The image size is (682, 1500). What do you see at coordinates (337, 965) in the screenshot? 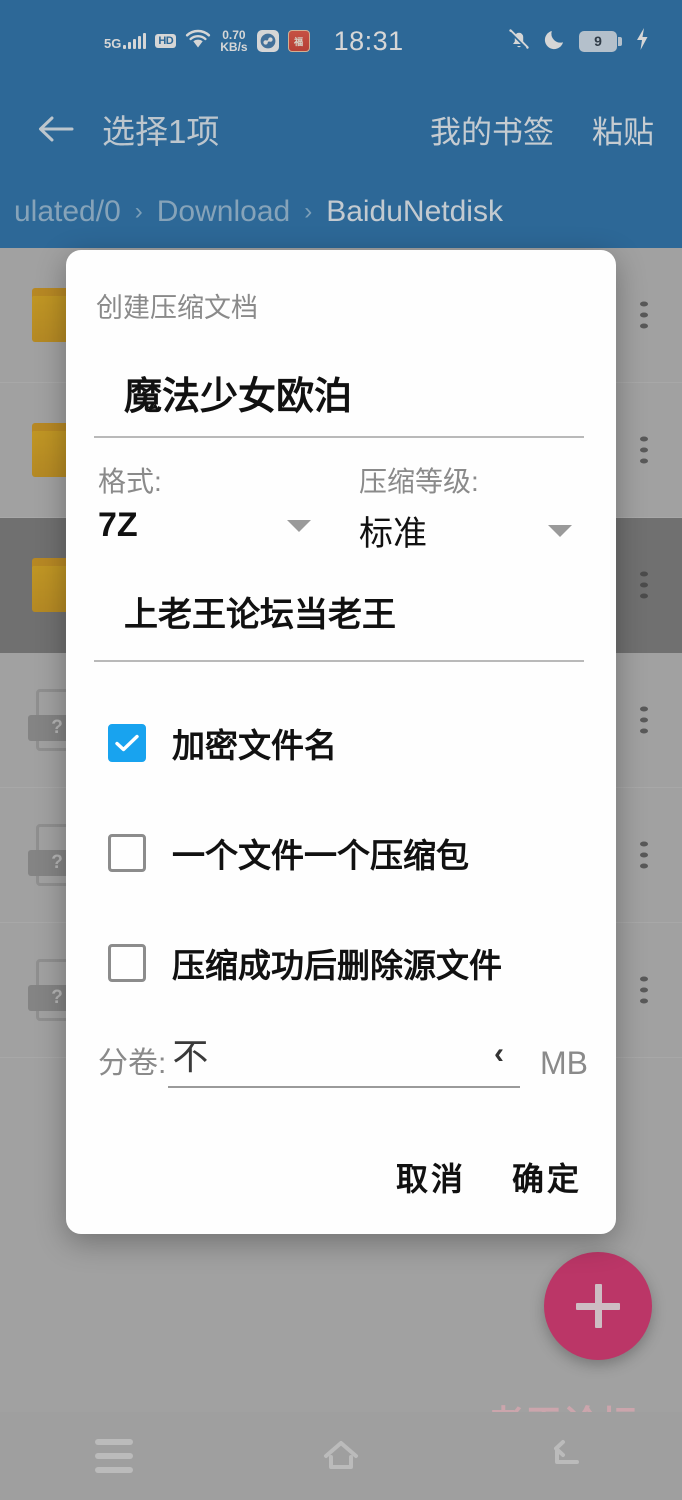
I see `option-label: 压缩成功后删除源文件` at bounding box center [337, 965].